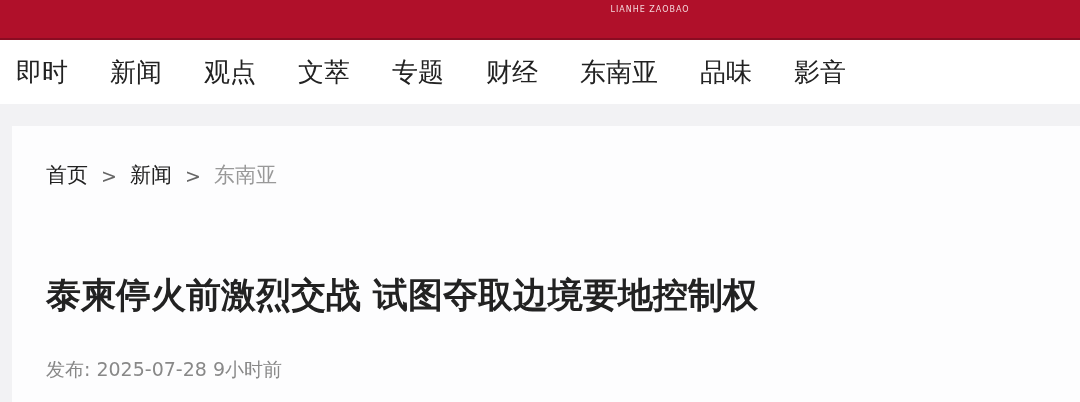 Image resolution: width=1080 pixels, height=402 pixels. I want to click on breadcrumb-link: 首页, so click(67, 176).